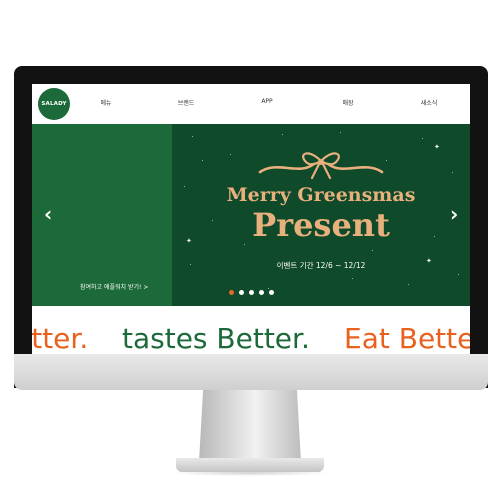 The width and height of the screenshot is (500, 500). Describe the element at coordinates (321, 265) in the screenshot. I see `promo-period: 이벤트 기간 12/6 ~ 12/12` at that location.